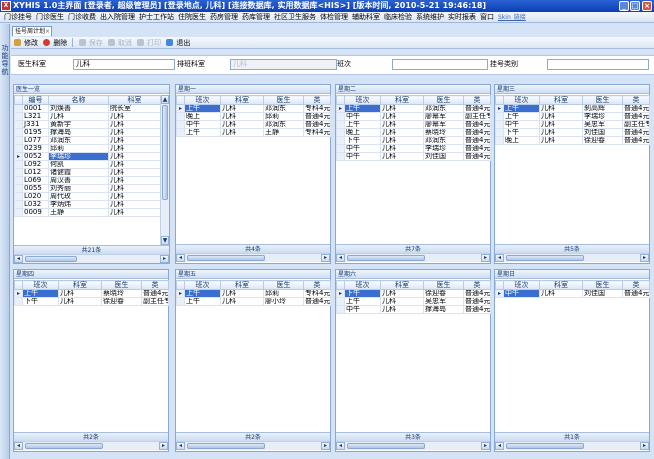 This screenshot has height=459, width=654. I want to click on table-row: 0055 刘秀丽 儿科, so click(87, 188).